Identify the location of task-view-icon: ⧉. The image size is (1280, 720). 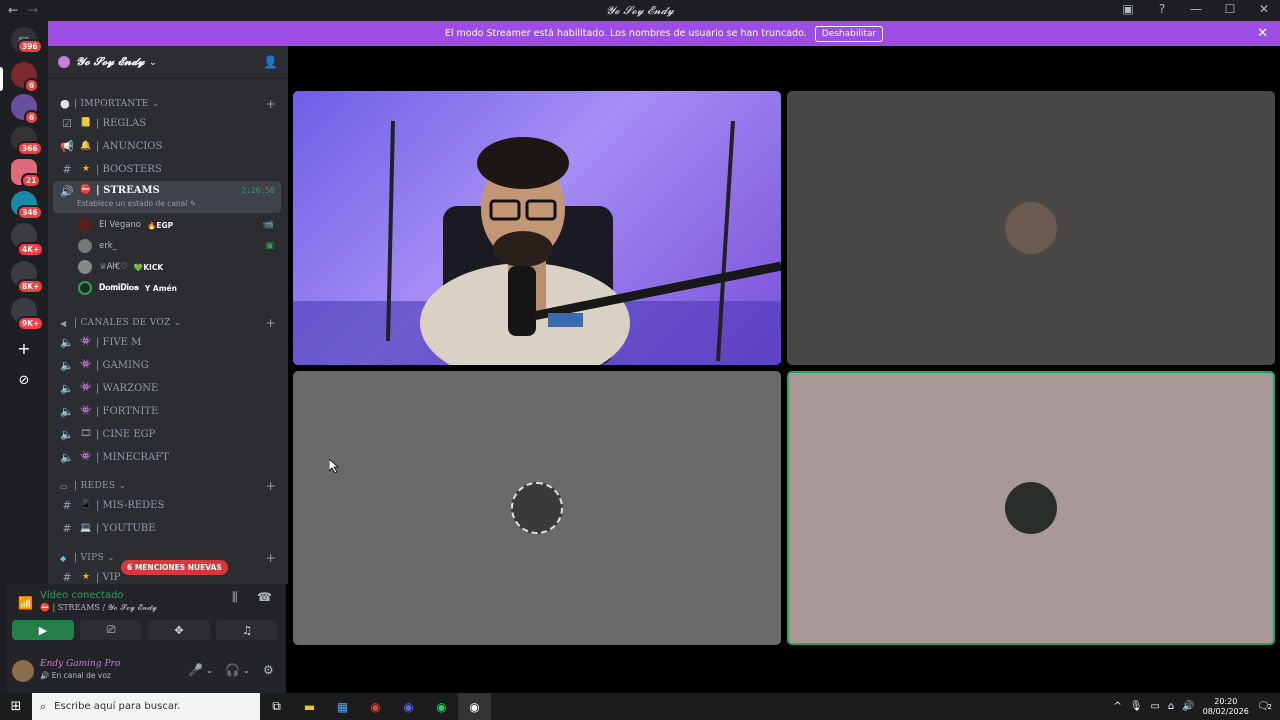
(276, 706).